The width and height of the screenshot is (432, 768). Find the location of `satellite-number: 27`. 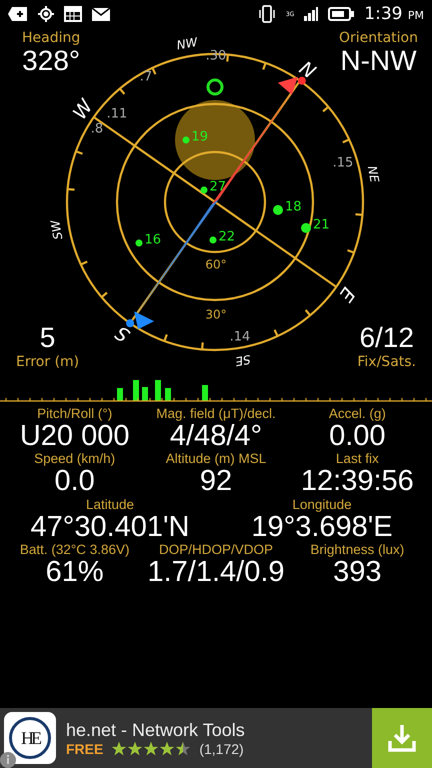

satellite-number: 27 is located at coordinates (218, 187).